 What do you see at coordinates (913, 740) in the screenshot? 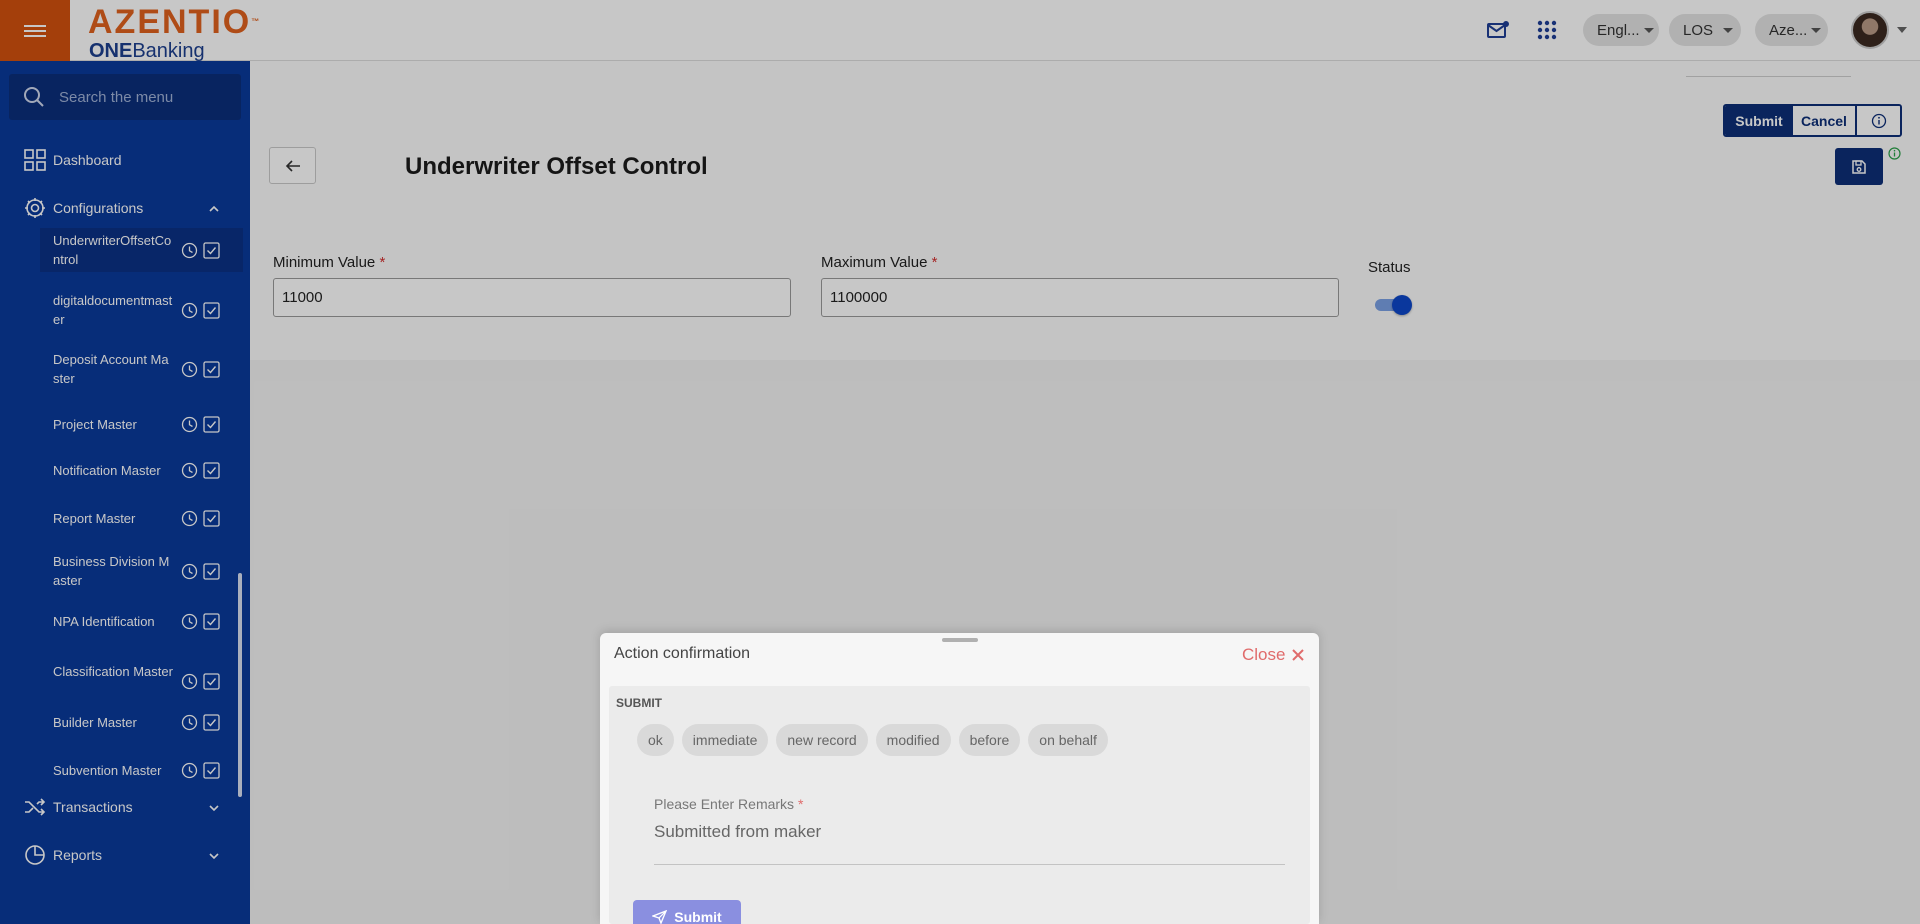
I see `remark-chip: modified` at bounding box center [913, 740].